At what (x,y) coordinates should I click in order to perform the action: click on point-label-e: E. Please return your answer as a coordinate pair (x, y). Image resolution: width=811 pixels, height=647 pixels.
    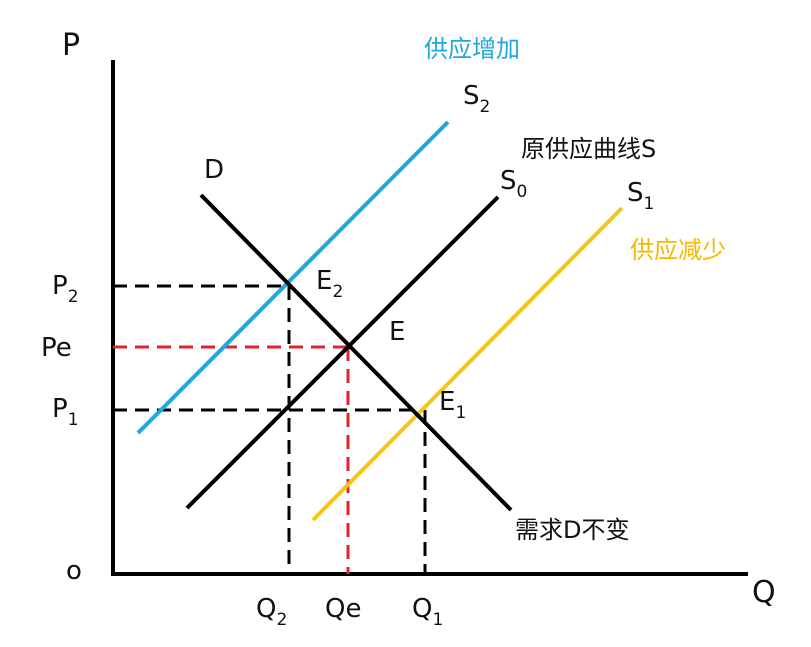
    Looking at the image, I should click on (397, 332).